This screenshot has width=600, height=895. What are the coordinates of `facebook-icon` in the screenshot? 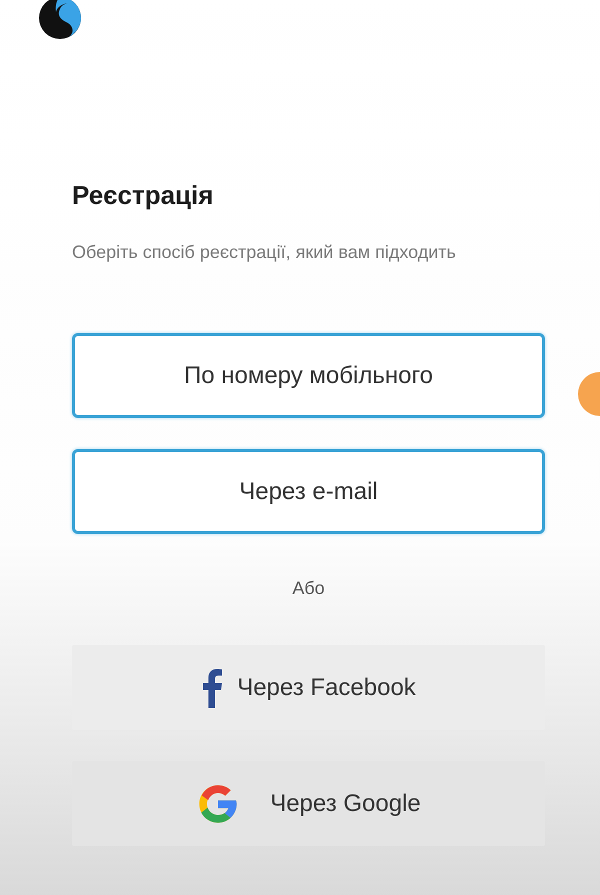 It's located at (212, 688).